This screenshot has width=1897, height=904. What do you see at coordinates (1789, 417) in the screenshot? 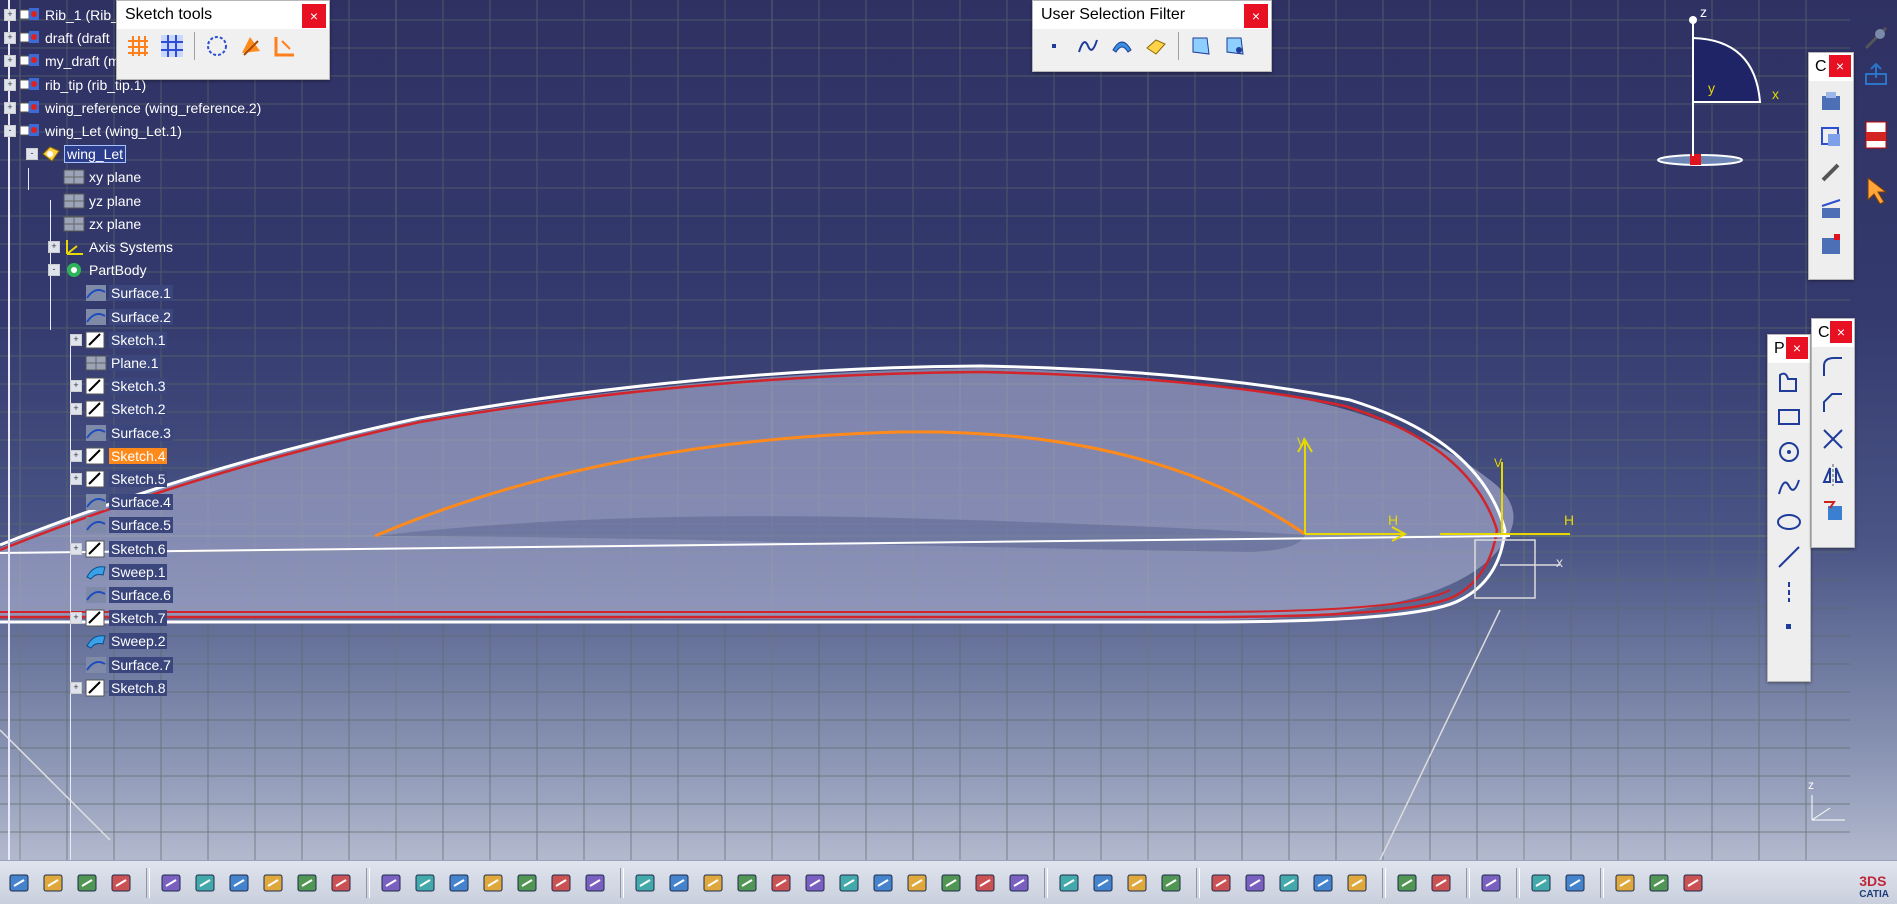
I see `rectangle-icon` at bounding box center [1789, 417].